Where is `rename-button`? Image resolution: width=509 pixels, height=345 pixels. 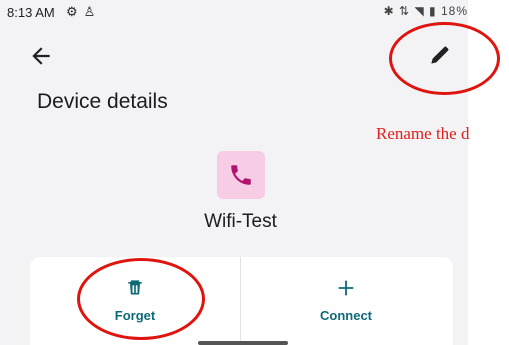
rename-button is located at coordinates (441, 56).